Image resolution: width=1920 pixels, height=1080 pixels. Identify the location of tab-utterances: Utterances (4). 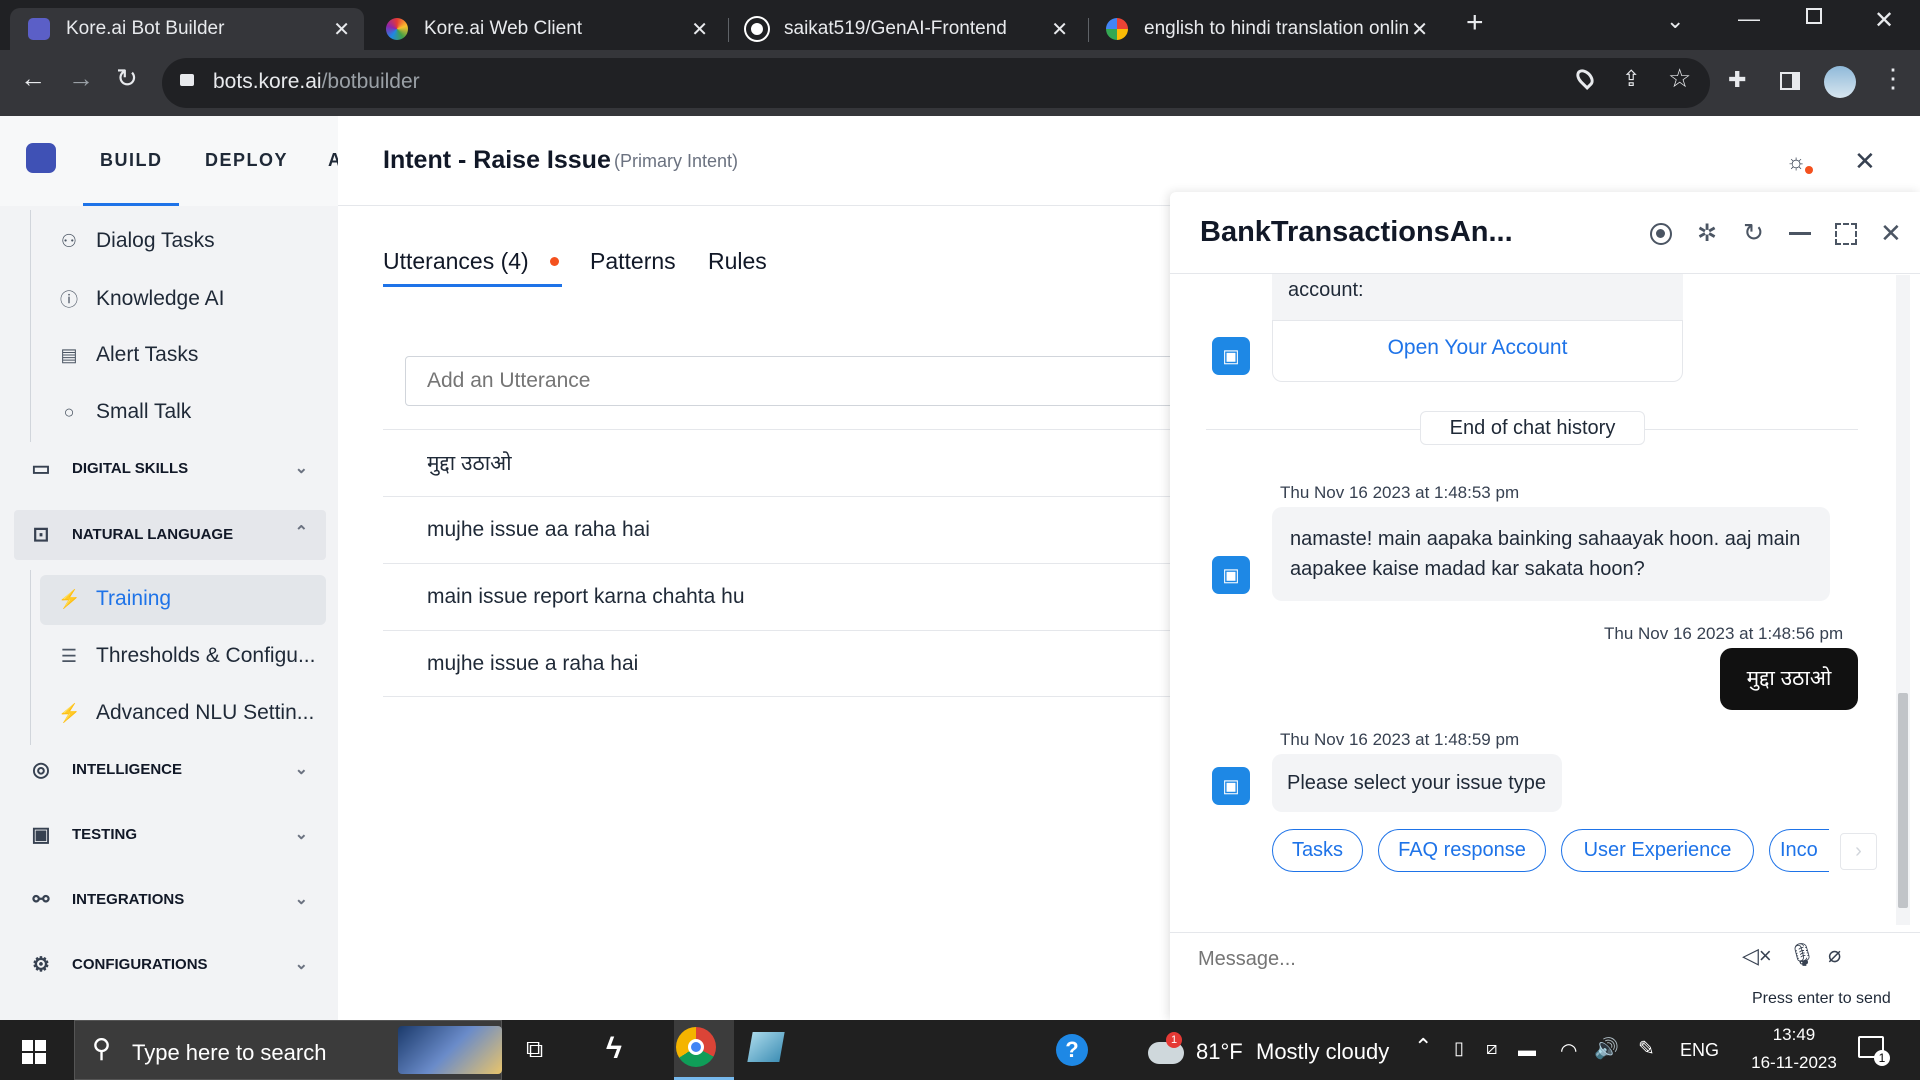
(456, 261).